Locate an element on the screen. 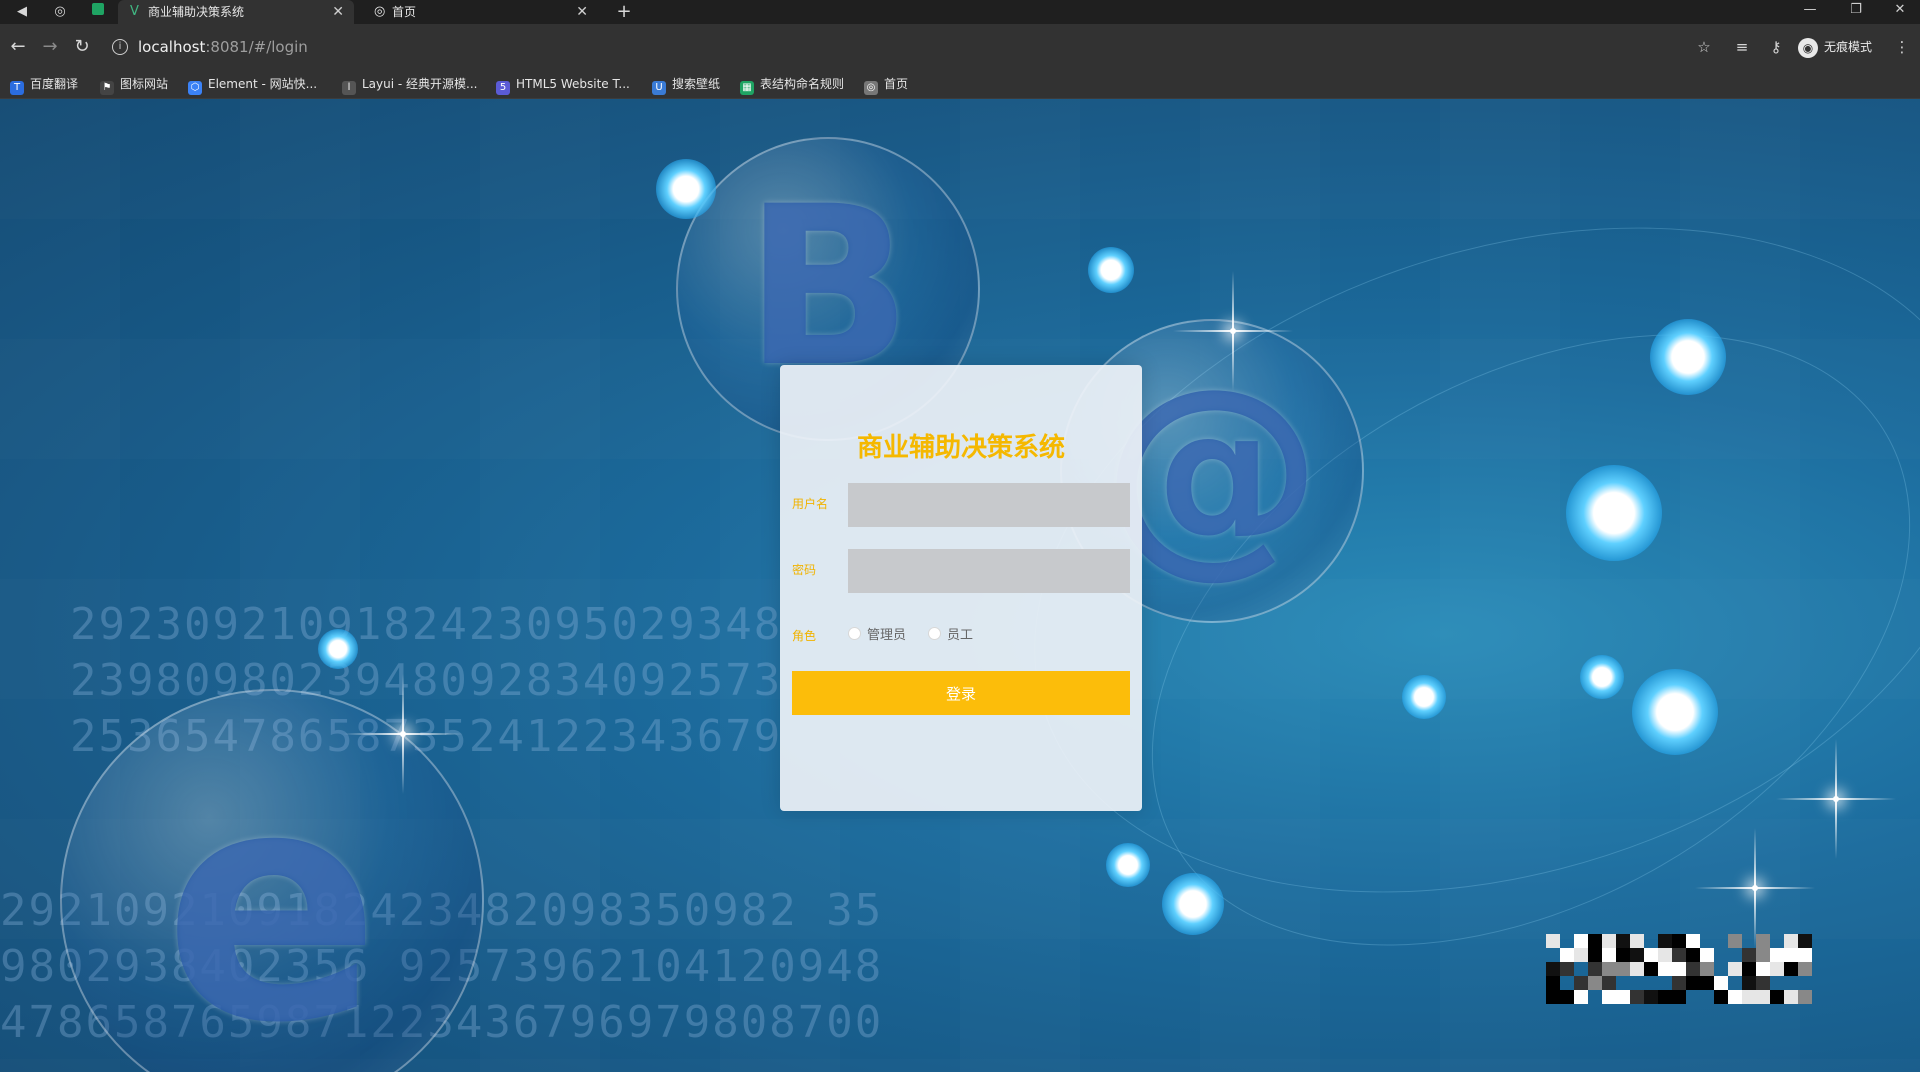 This screenshot has height=1072, width=1920. incognito-profile: ◉ 无痕模式 is located at coordinates (1835, 47).